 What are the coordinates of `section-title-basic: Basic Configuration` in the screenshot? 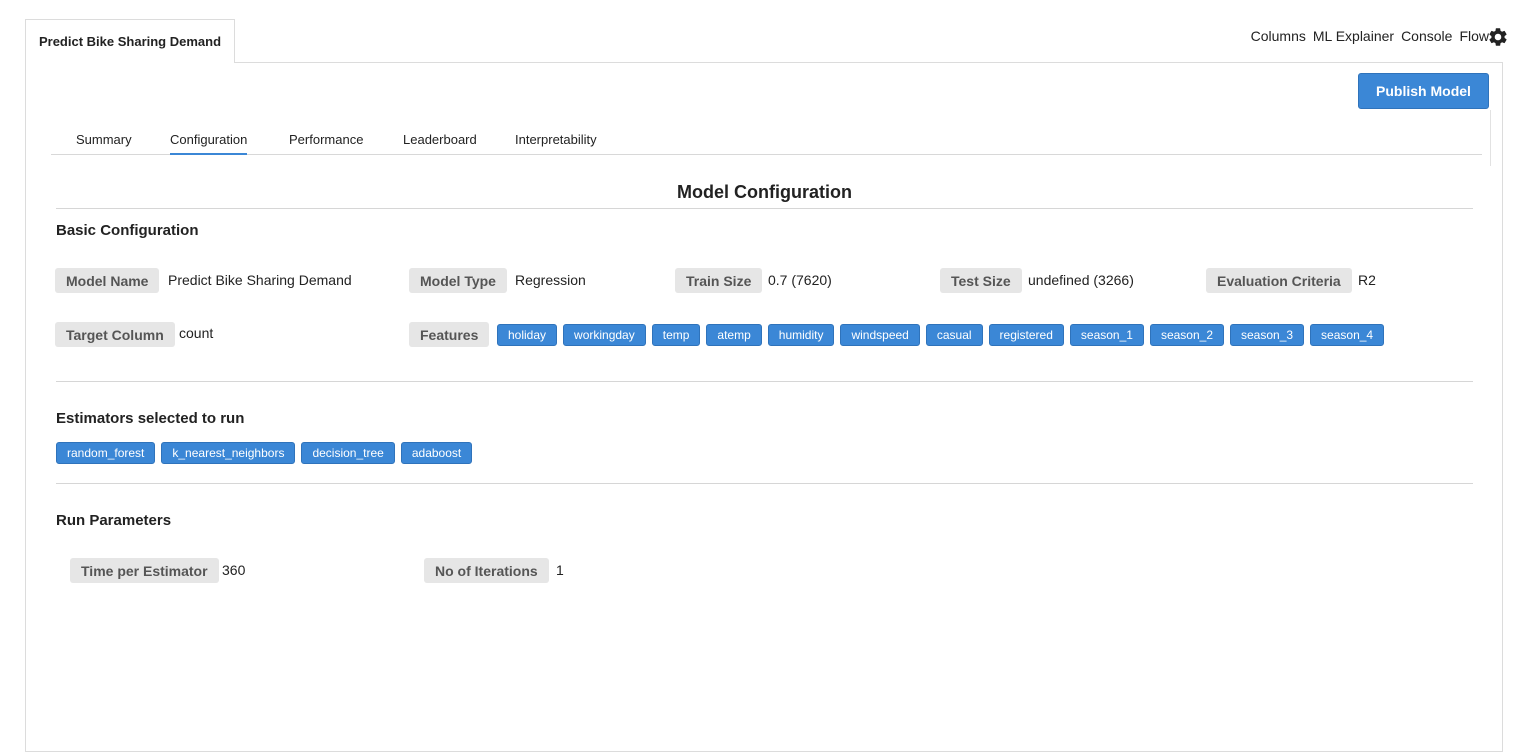 It's located at (127, 230).